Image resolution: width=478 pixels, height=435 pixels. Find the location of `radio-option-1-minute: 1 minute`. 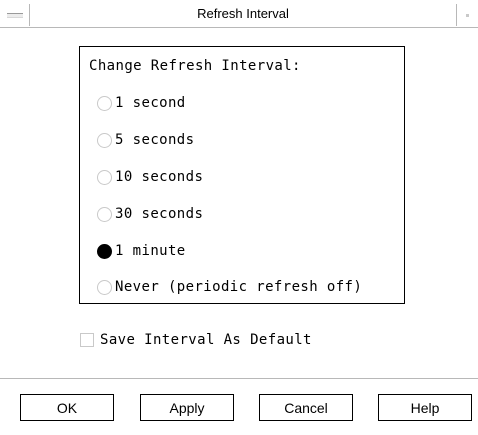

radio-option-1-minute: 1 minute is located at coordinates (141, 251).